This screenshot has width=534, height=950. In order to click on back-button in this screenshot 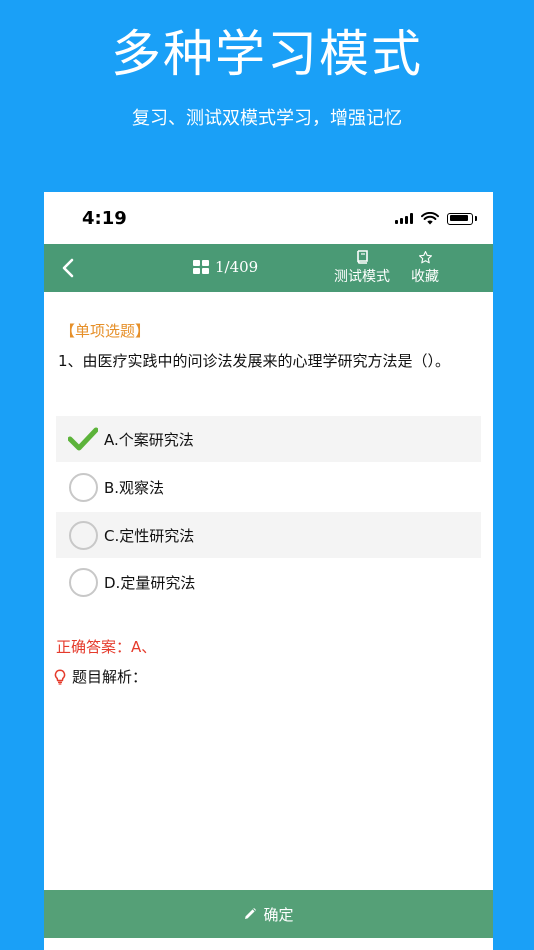, I will do `click(68, 268)`.